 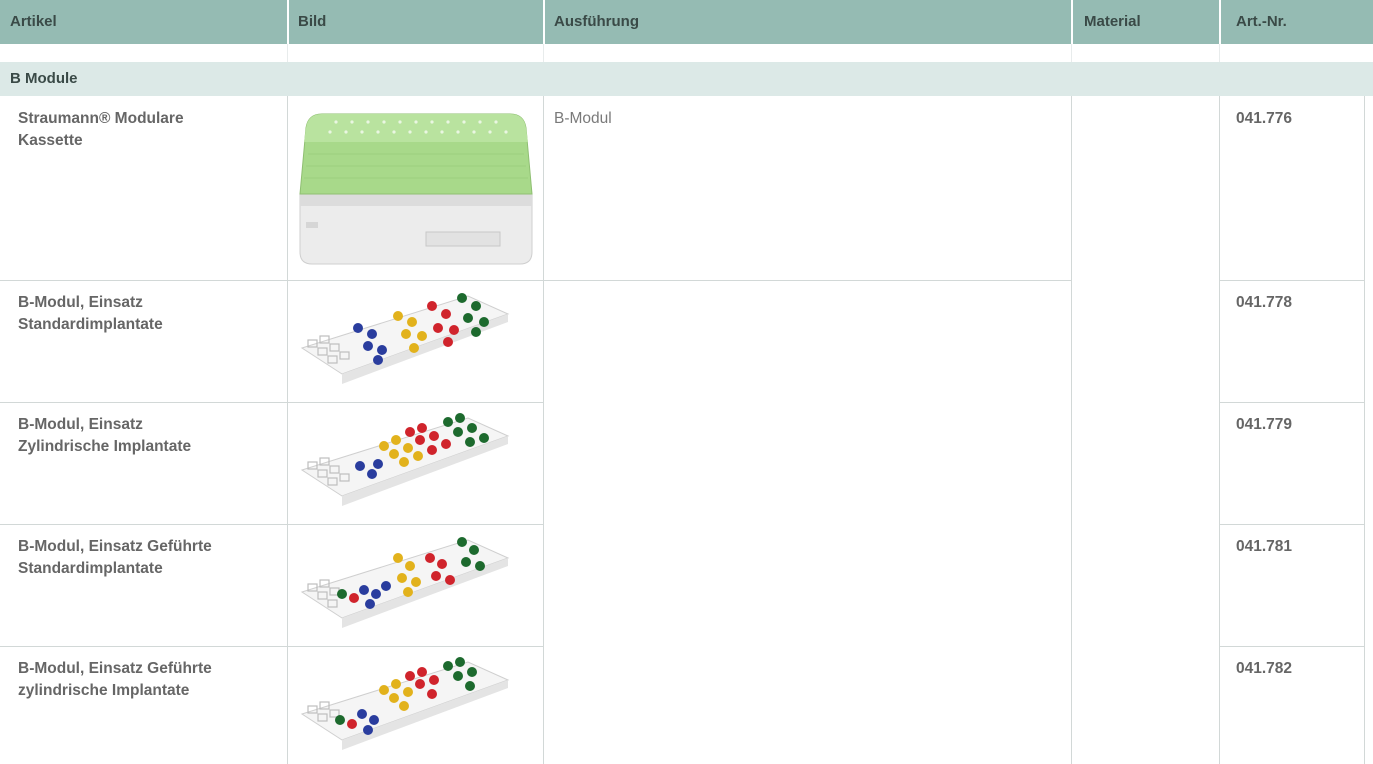 What do you see at coordinates (686, 79) in the screenshot?
I see `section-row: B Module` at bounding box center [686, 79].